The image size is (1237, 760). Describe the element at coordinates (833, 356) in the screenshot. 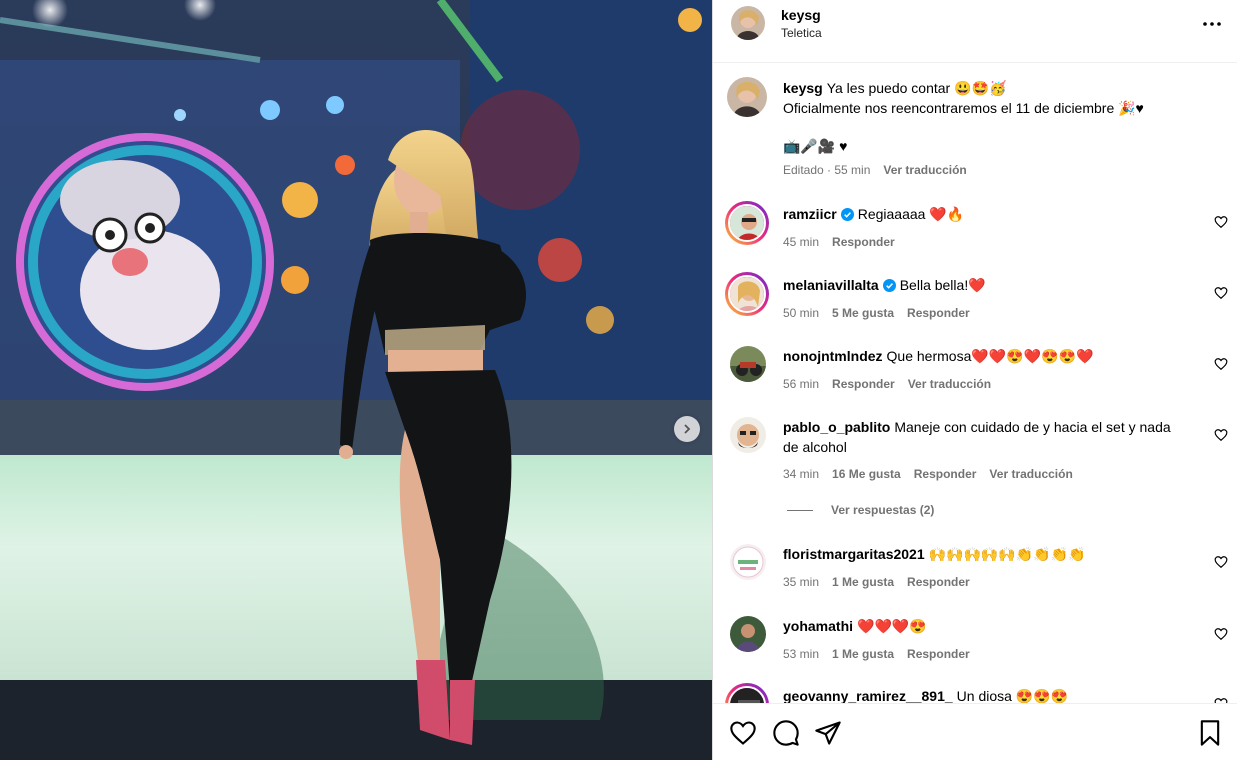

I see `comment-username: nonojntmlndez` at that location.